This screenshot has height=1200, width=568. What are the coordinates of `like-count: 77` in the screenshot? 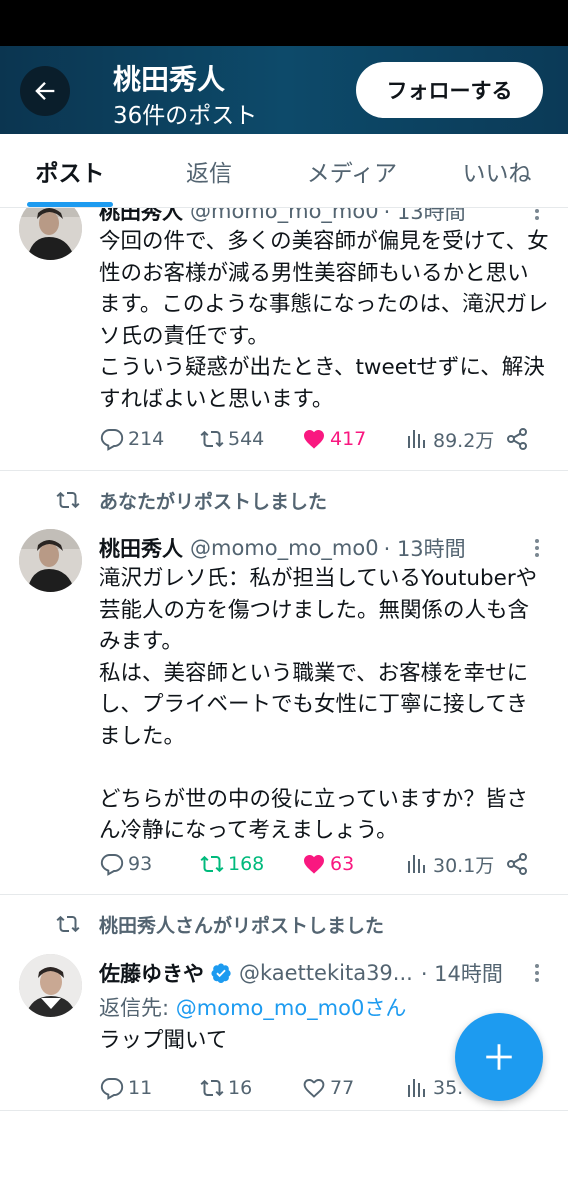 It's located at (342, 1088).